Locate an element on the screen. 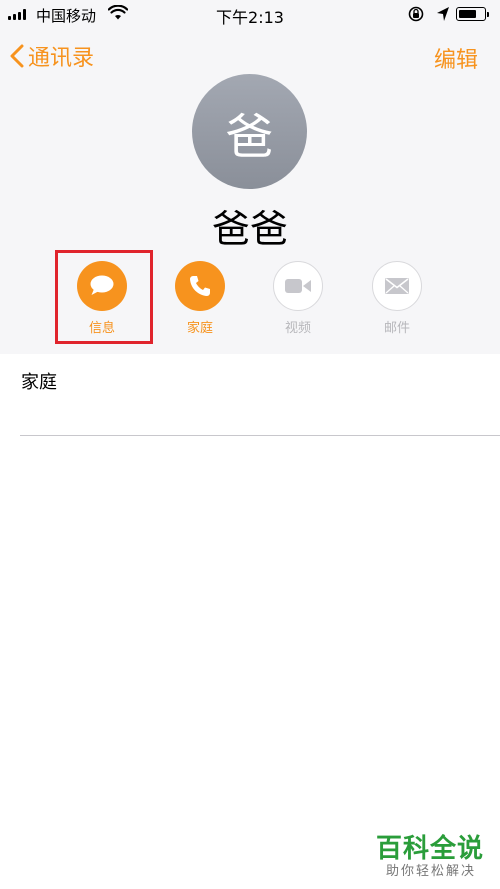 Image resolution: width=500 pixels, height=889 pixels. call-action-label: 家庭 is located at coordinates (199, 328).